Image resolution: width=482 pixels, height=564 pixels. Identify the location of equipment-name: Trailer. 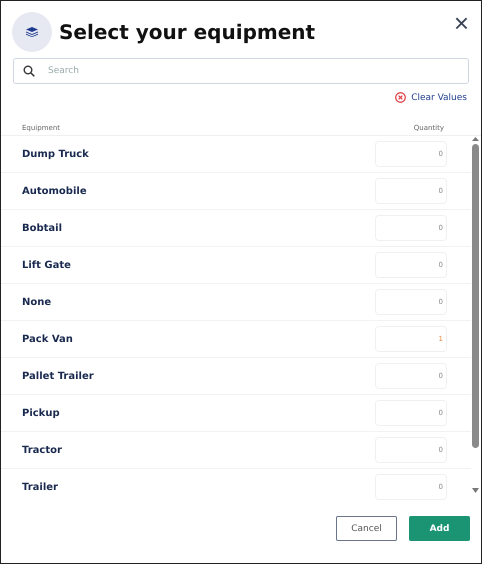
(40, 487).